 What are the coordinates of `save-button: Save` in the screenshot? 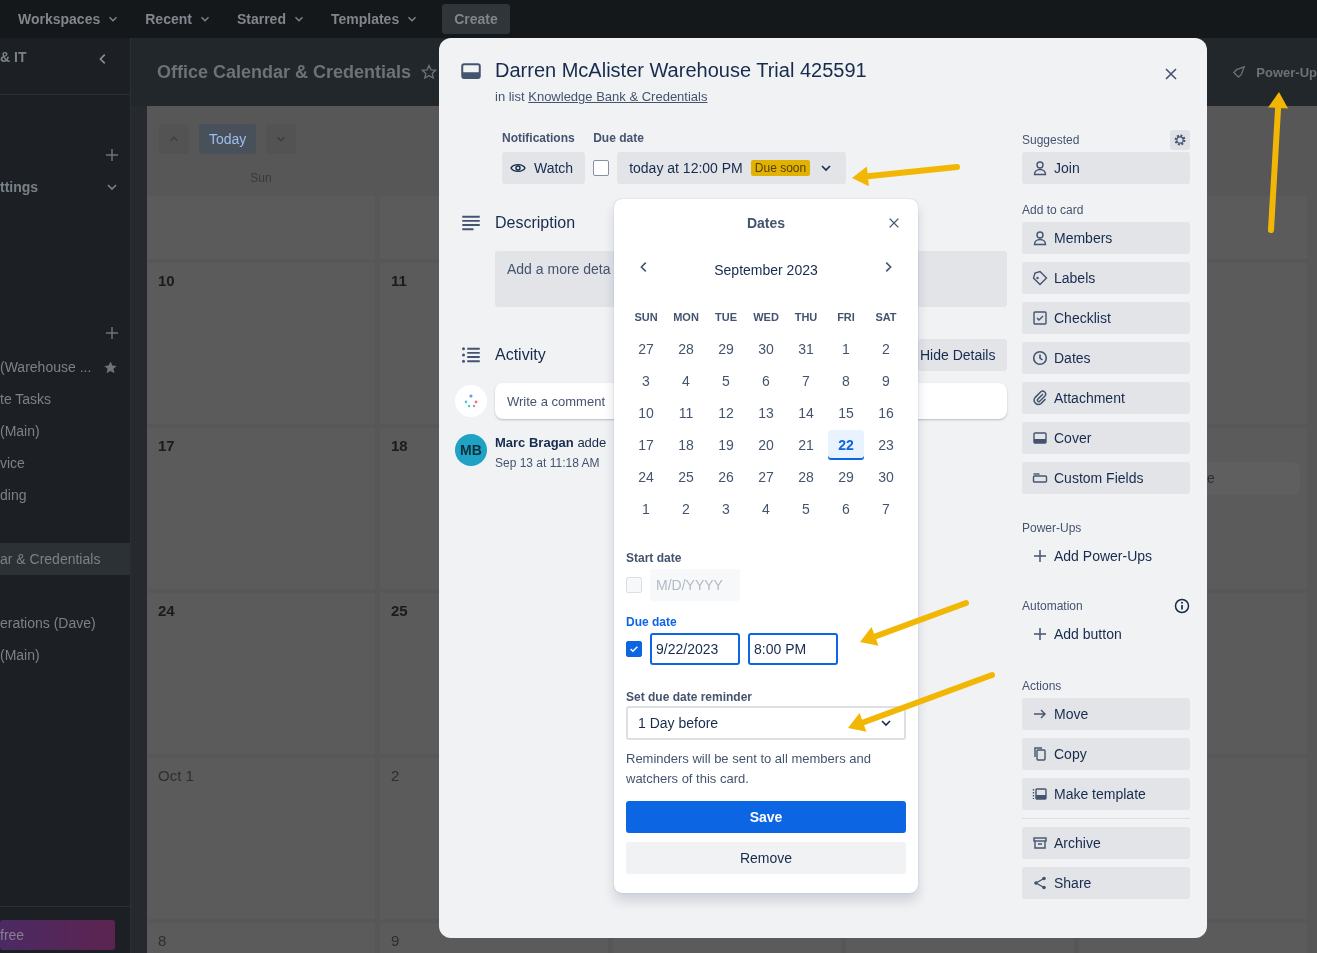 It's located at (766, 817).